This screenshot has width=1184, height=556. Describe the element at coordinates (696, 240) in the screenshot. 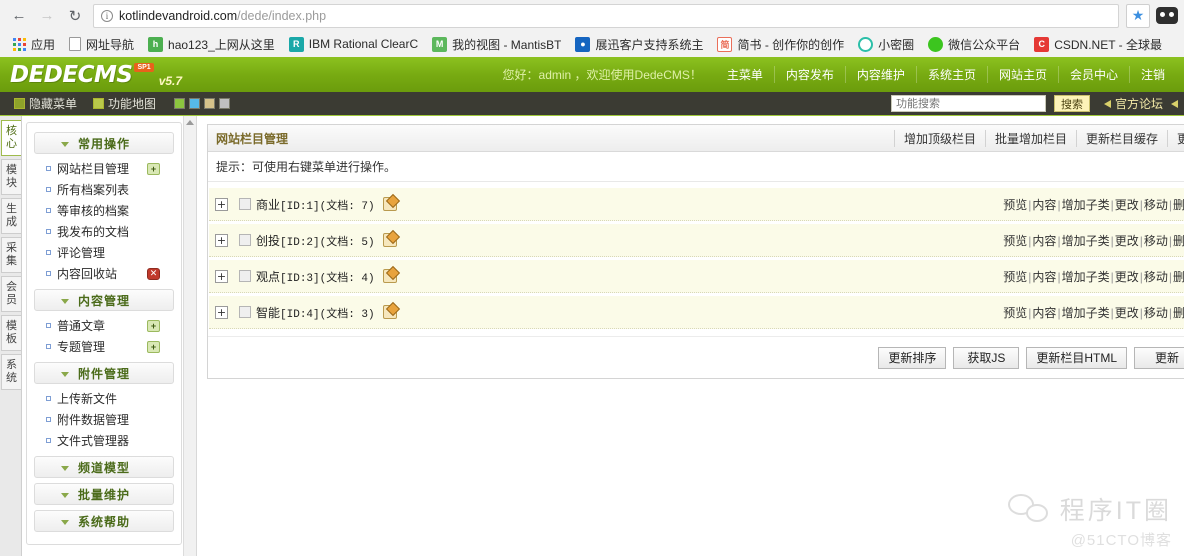

I see `table-row: + 创投[ID:2](文档: 5) 预览|内容|增加子类|更改|移动|删除` at that location.